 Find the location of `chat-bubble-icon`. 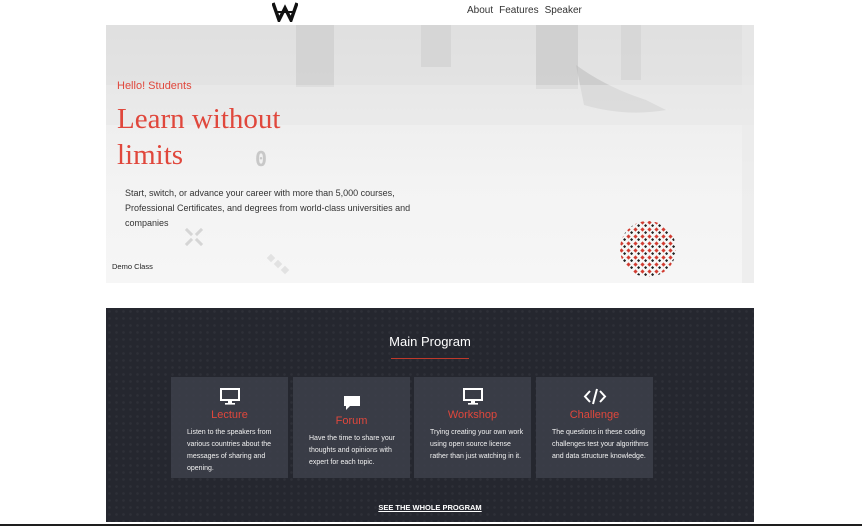

chat-bubble-icon is located at coordinates (351, 403).